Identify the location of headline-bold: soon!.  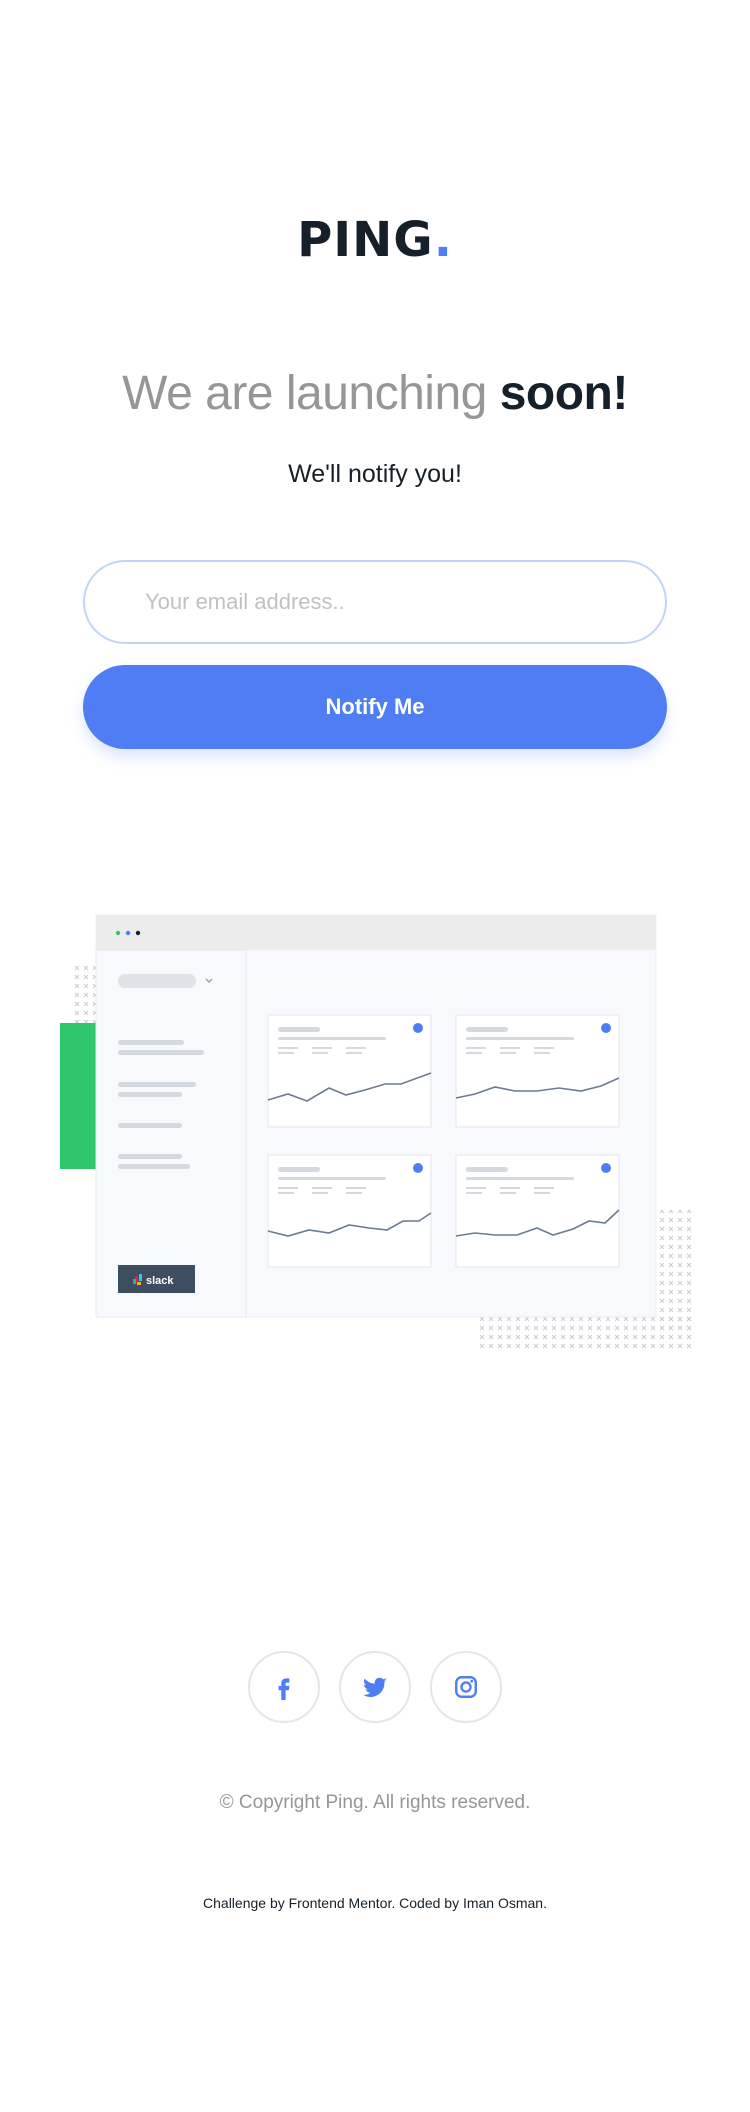
(564, 393).